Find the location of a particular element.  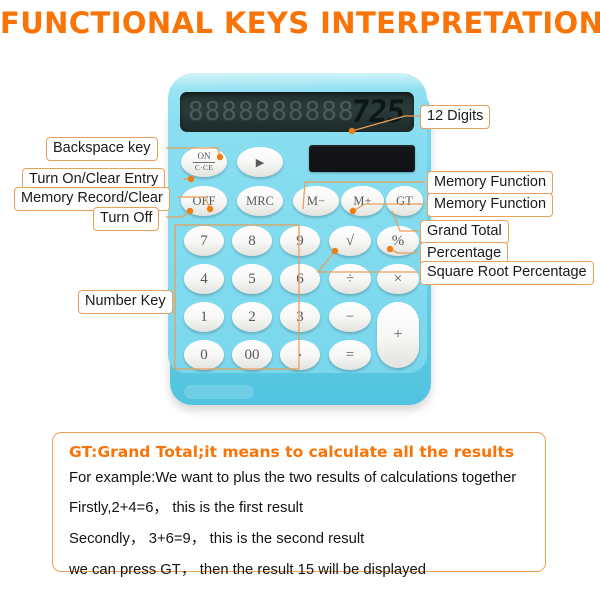

callout-memory-function-1: Memory Function is located at coordinates (490, 183).